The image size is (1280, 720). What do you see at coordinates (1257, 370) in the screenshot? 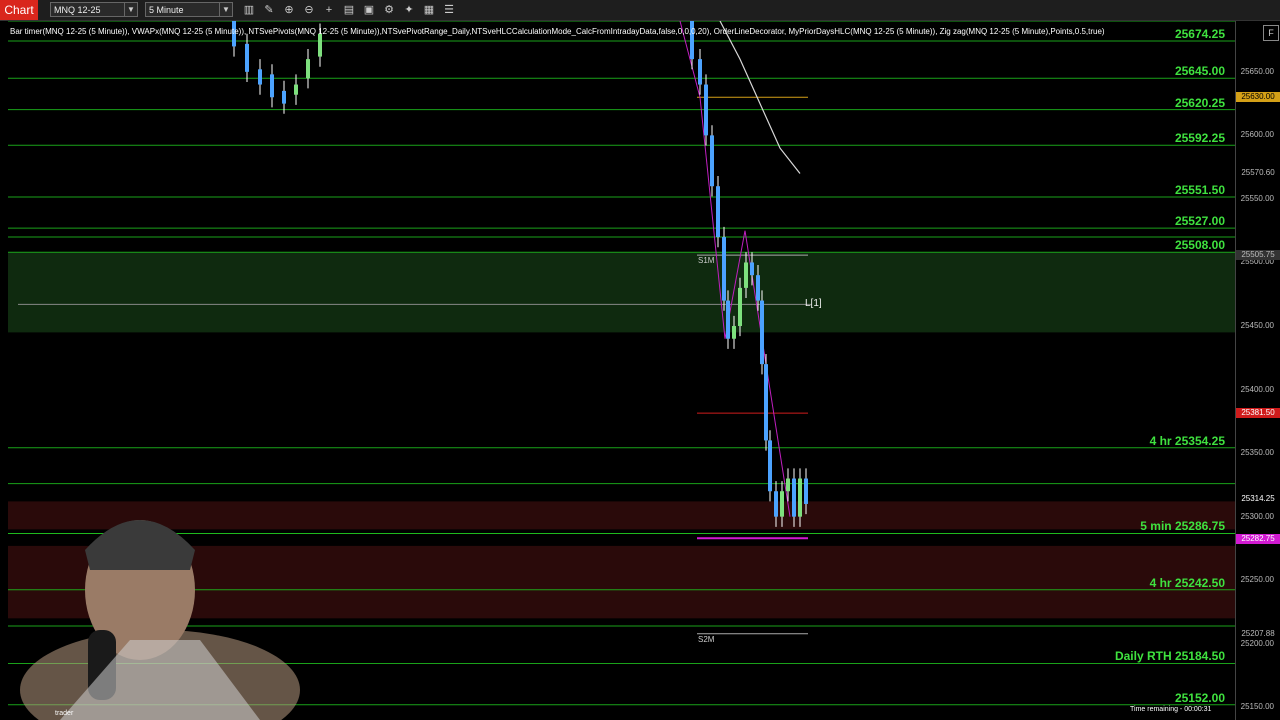
I see `price-axis` at bounding box center [1257, 370].